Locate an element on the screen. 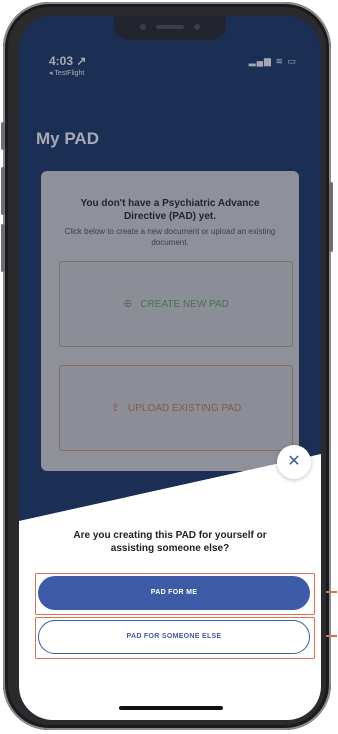  power-button is located at coordinates (331, 217).